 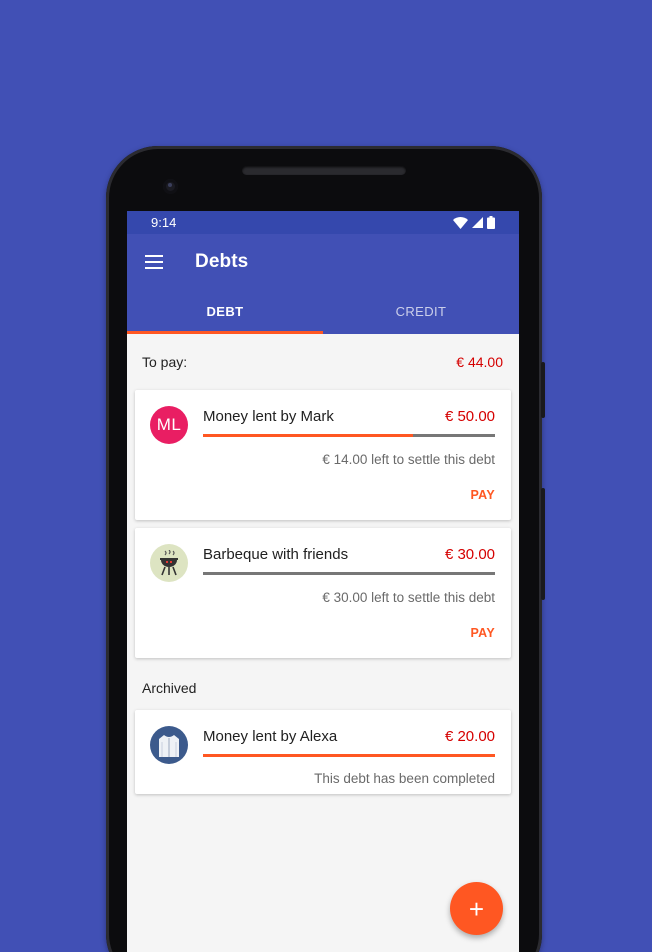 I want to click on signal-icon, so click(x=477, y=222).